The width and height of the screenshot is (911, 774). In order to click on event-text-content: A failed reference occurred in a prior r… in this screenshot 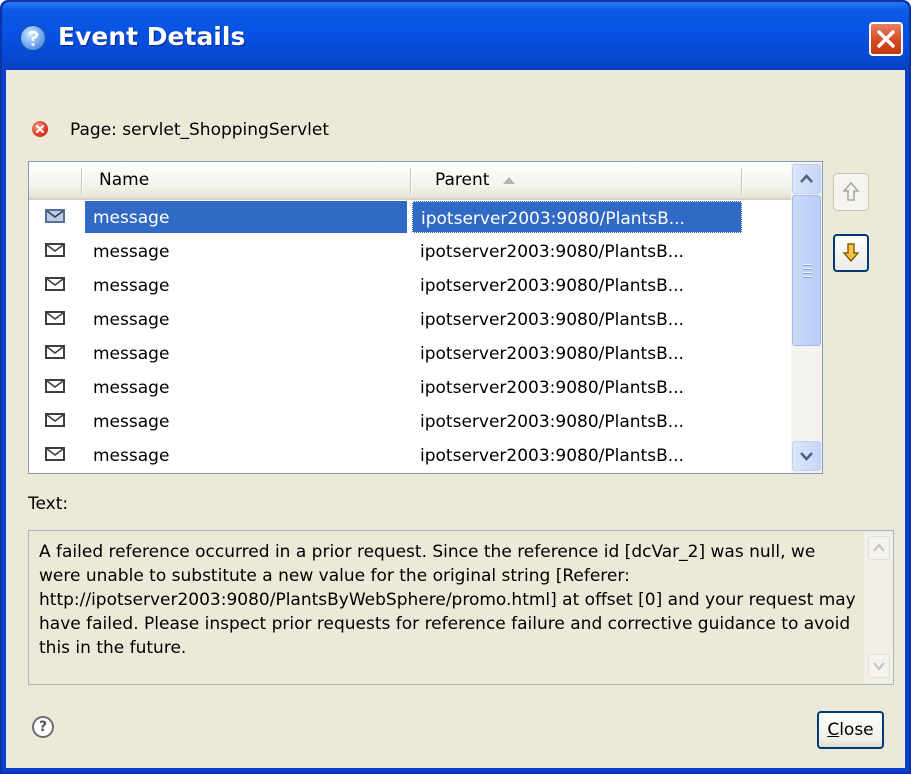, I will do `click(447, 600)`.